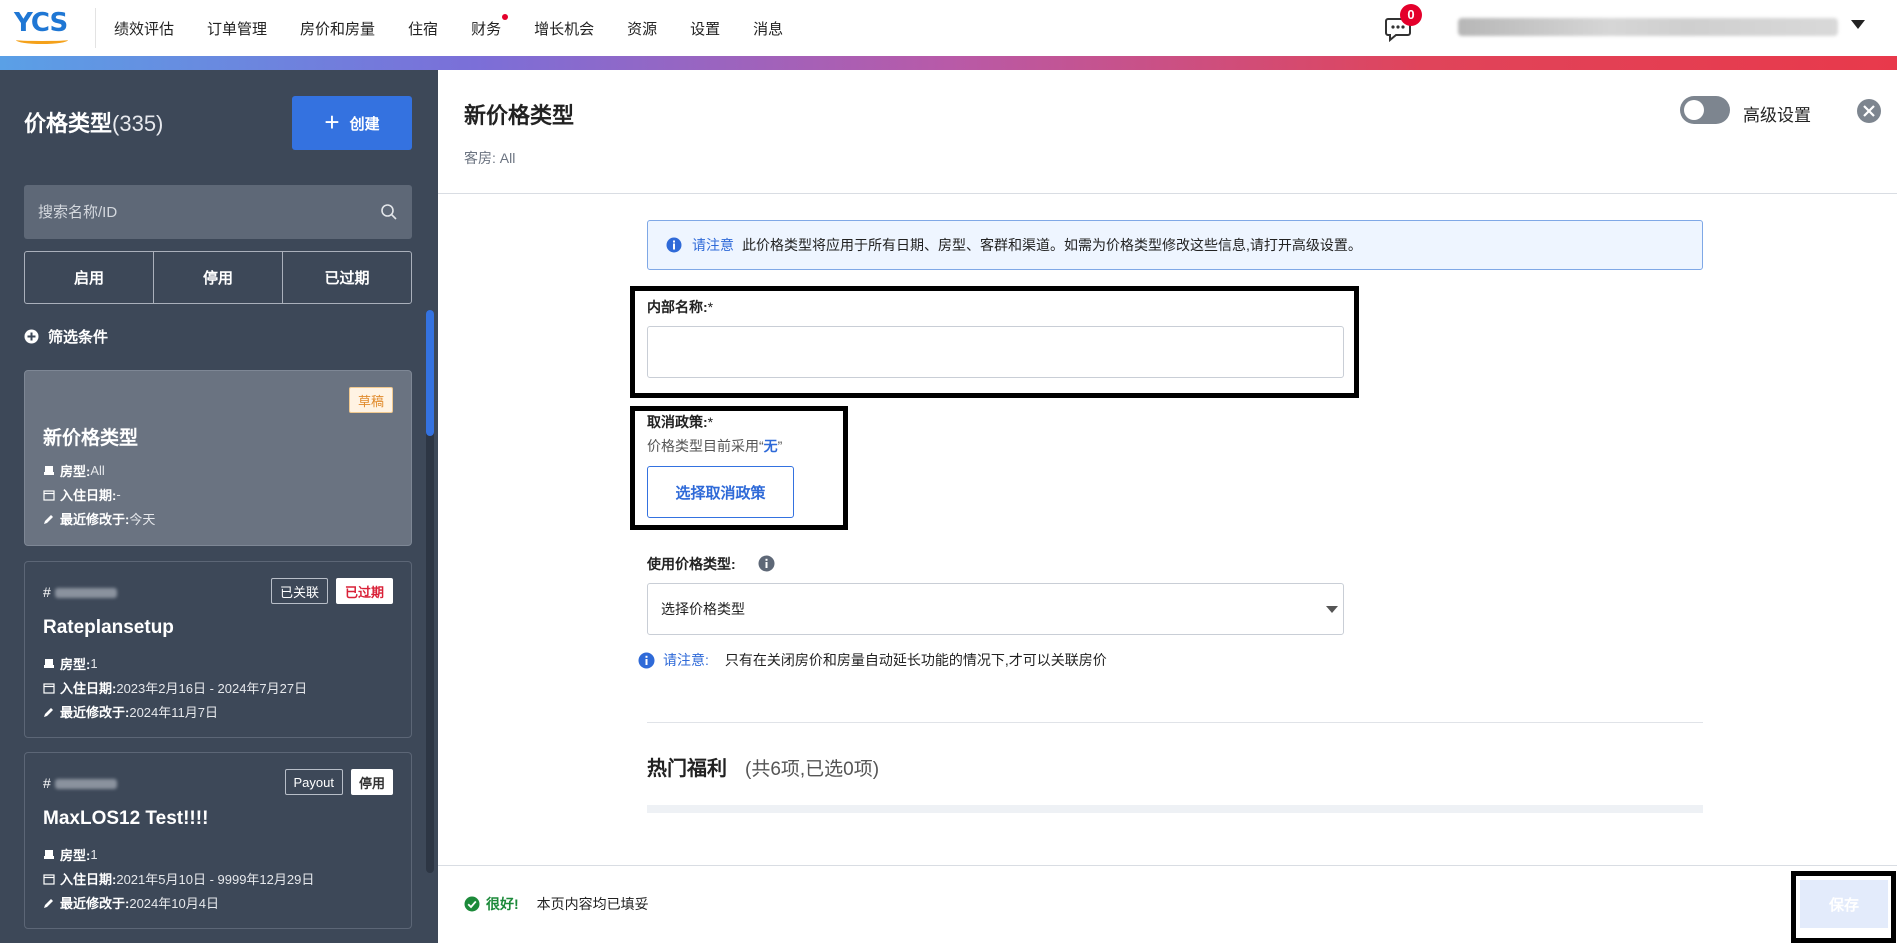  I want to click on card-checkin-value: 2023年2月16日 - 2024年7月27日, so click(212, 688).